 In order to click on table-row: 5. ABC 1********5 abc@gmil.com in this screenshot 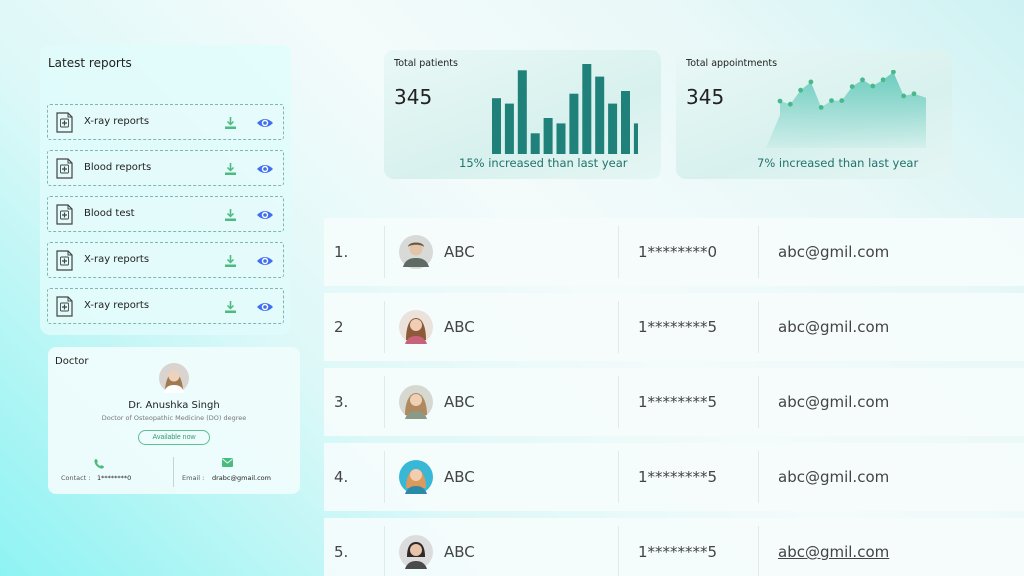, I will do `click(674, 547)`.